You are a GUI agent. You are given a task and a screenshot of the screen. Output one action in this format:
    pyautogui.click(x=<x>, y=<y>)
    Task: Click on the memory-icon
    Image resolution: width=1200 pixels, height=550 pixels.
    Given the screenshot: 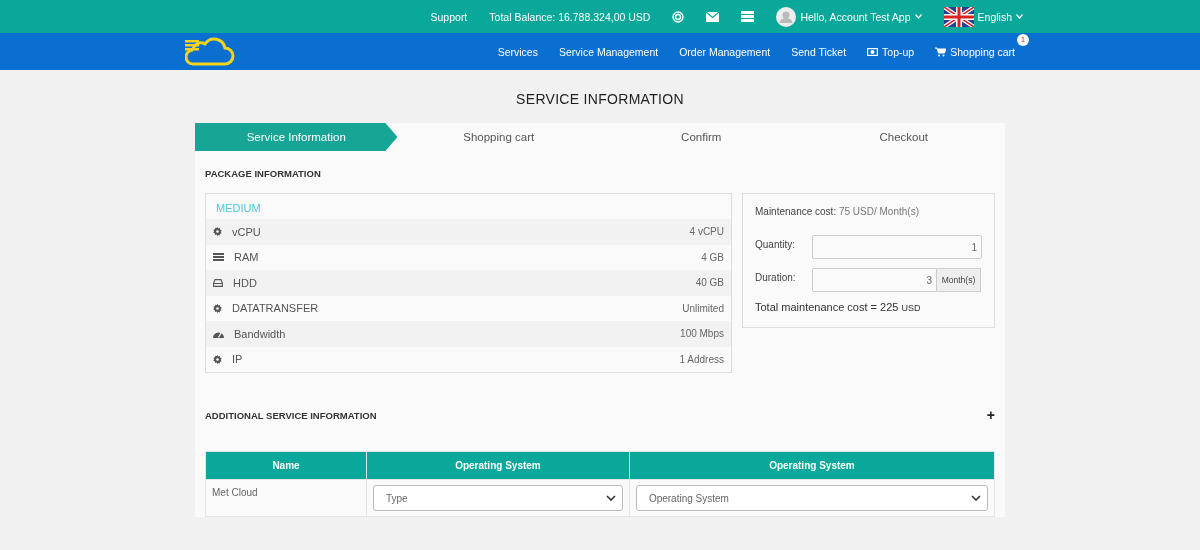 What is the action you would take?
    pyautogui.click(x=218, y=257)
    